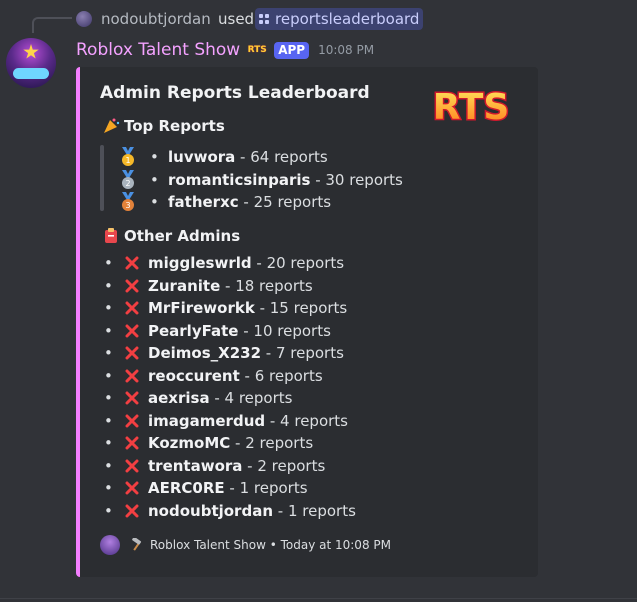  Describe the element at coordinates (318, 598) in the screenshot. I see `message-divider` at that location.